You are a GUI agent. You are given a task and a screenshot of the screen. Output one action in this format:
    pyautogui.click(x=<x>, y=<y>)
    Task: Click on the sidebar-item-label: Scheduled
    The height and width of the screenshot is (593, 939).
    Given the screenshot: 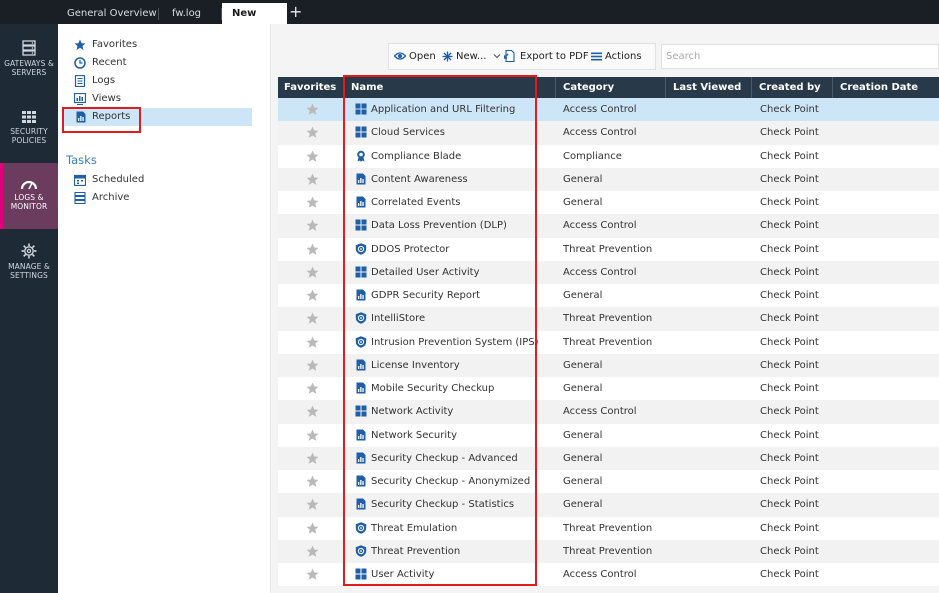 What is the action you would take?
    pyautogui.click(x=118, y=179)
    